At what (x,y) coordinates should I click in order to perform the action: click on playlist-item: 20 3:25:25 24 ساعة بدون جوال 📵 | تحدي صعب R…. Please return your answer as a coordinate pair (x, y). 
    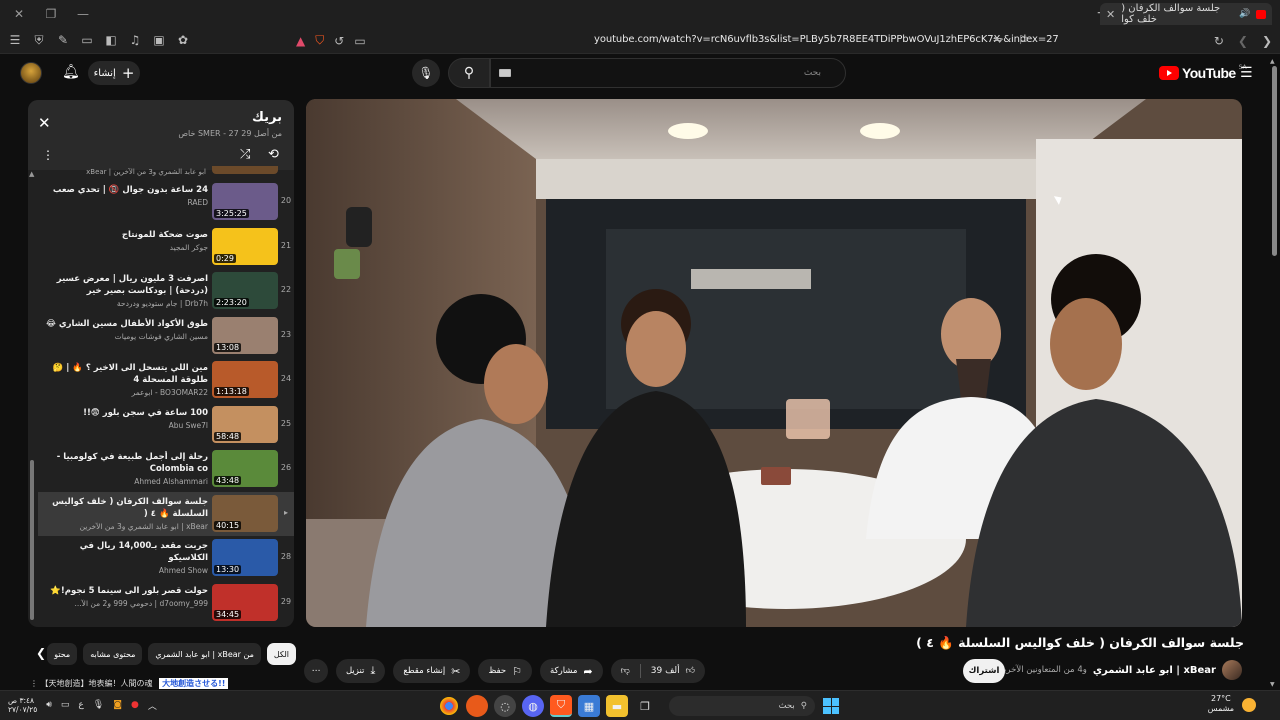
    Looking at the image, I should click on (166, 202).